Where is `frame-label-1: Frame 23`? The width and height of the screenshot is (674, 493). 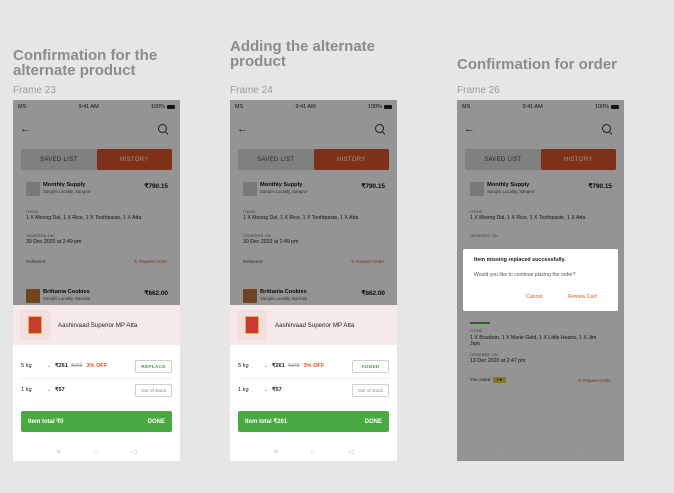
frame-label-1: Frame 23 is located at coordinates (34, 90).